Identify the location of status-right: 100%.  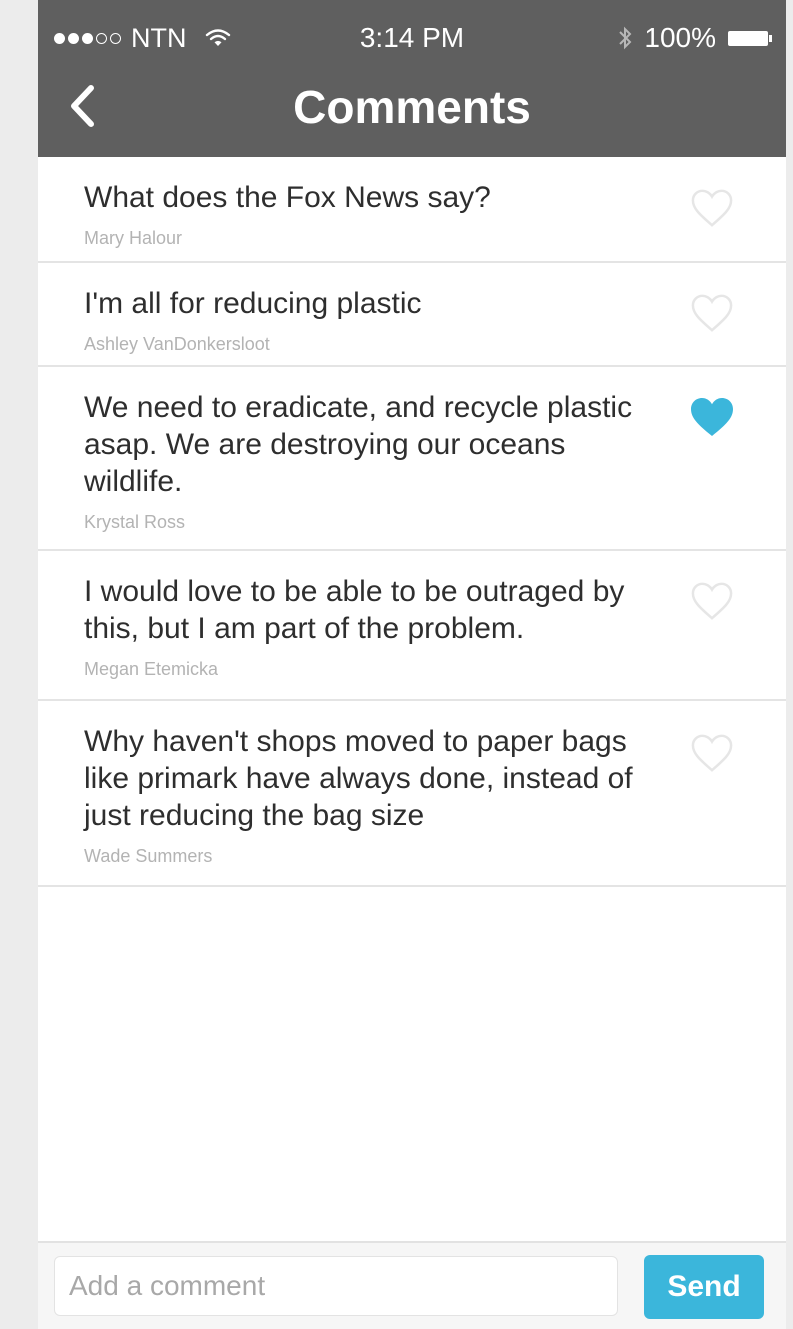
(695, 38).